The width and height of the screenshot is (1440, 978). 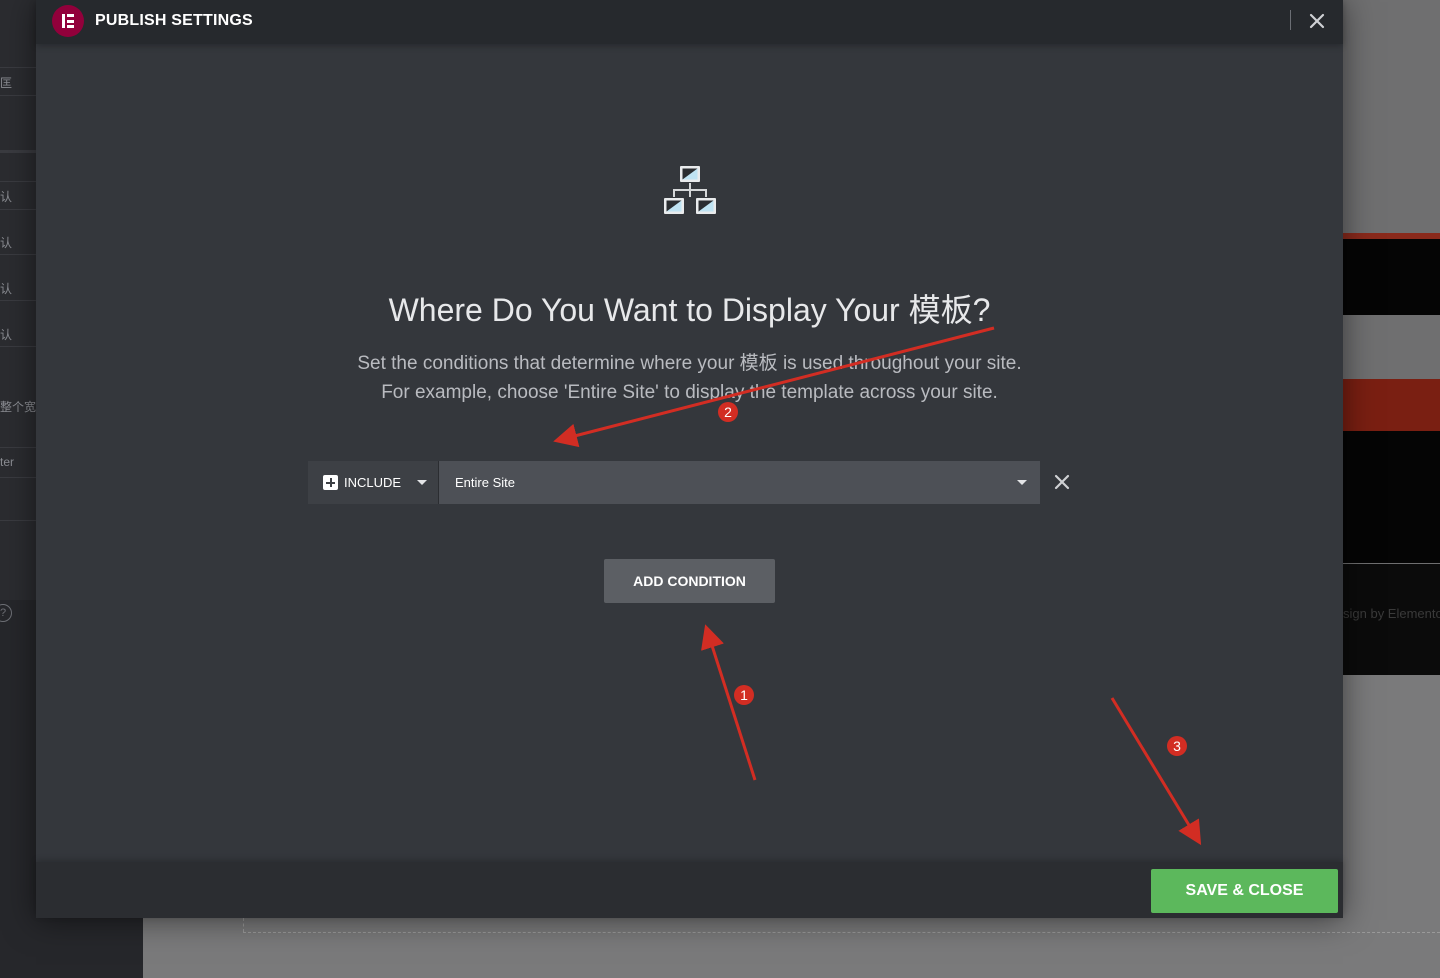 What do you see at coordinates (689, 581) in the screenshot?
I see `add-condition-button: ADD CONDITION` at bounding box center [689, 581].